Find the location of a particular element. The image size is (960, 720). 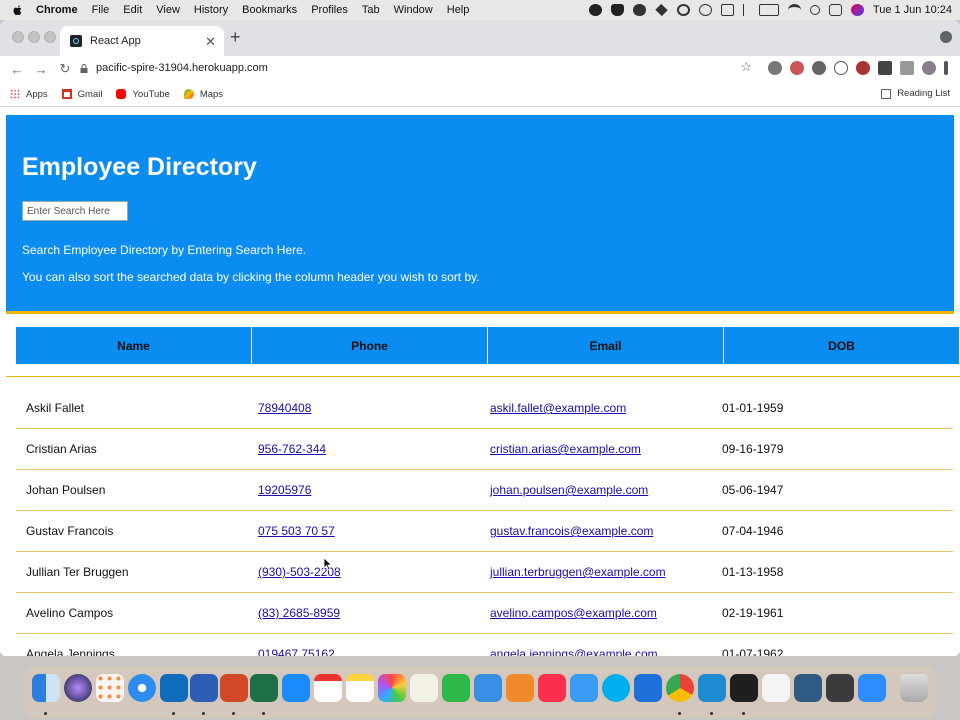

email-link: angela.jennings@example.com is located at coordinates (574, 651).